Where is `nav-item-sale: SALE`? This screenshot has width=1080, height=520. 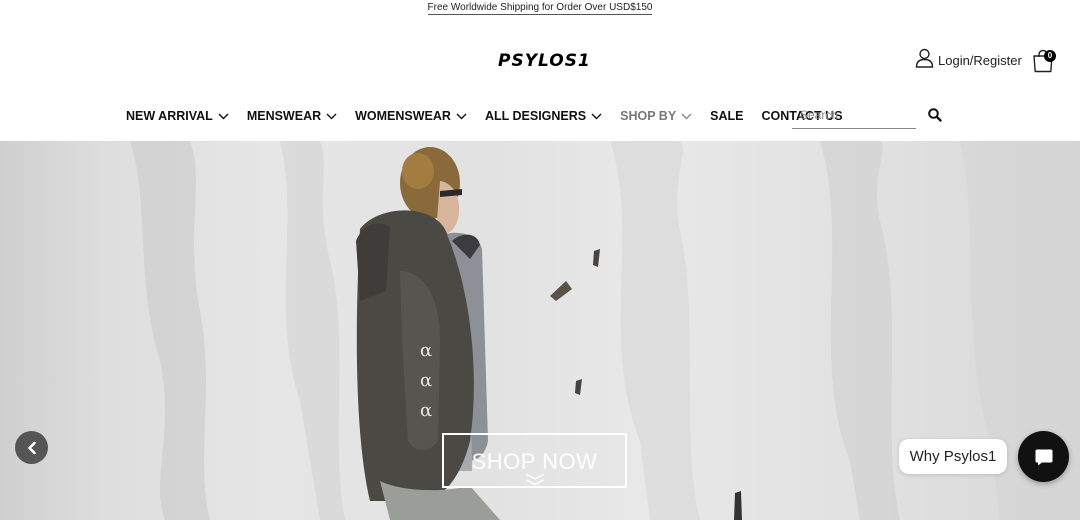 nav-item-sale: SALE is located at coordinates (726, 116).